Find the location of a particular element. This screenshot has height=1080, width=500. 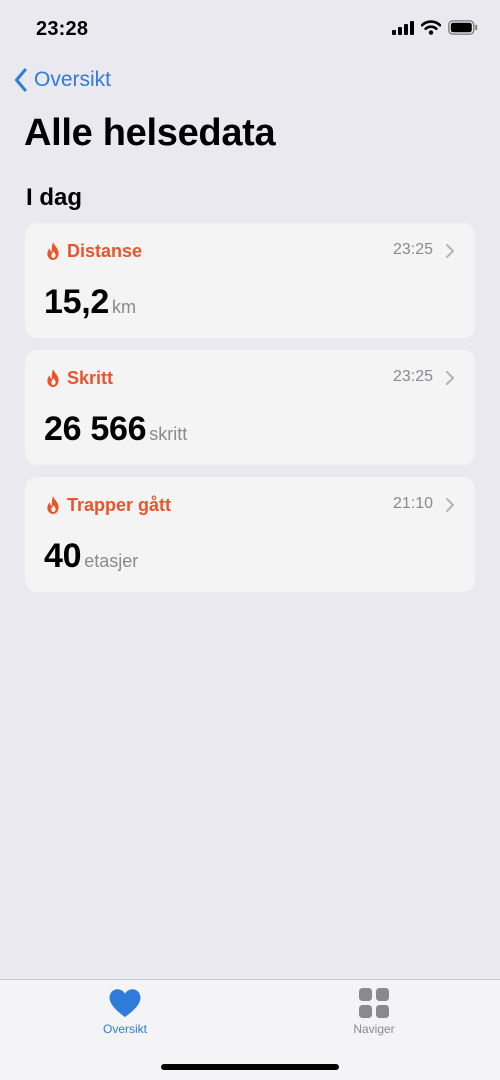

card-value: 40 etasjer is located at coordinates (91, 556).